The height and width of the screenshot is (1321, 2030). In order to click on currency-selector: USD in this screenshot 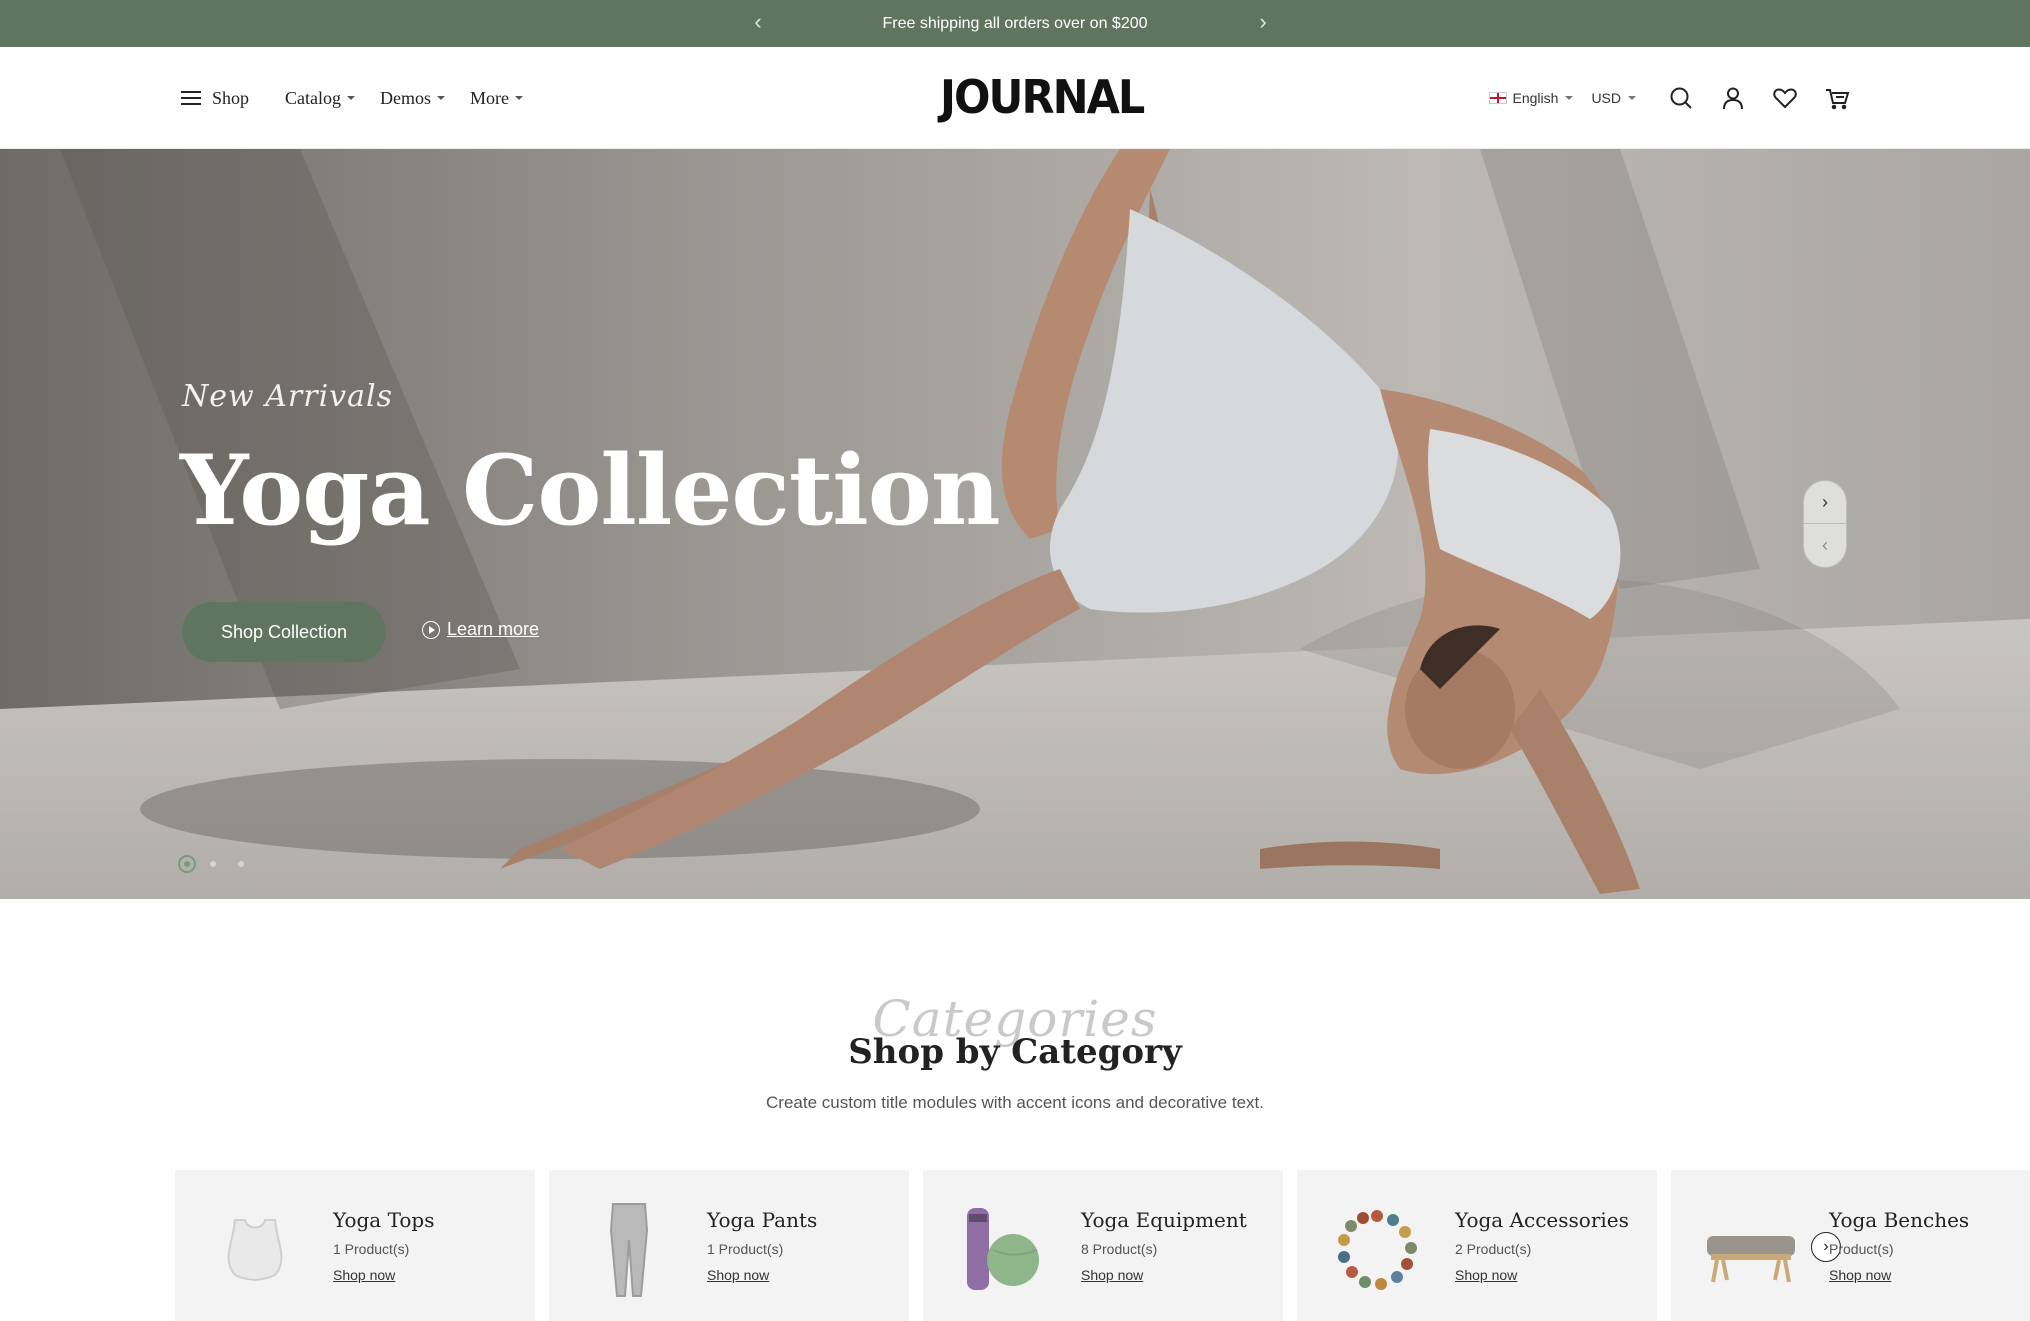, I will do `click(1613, 98)`.